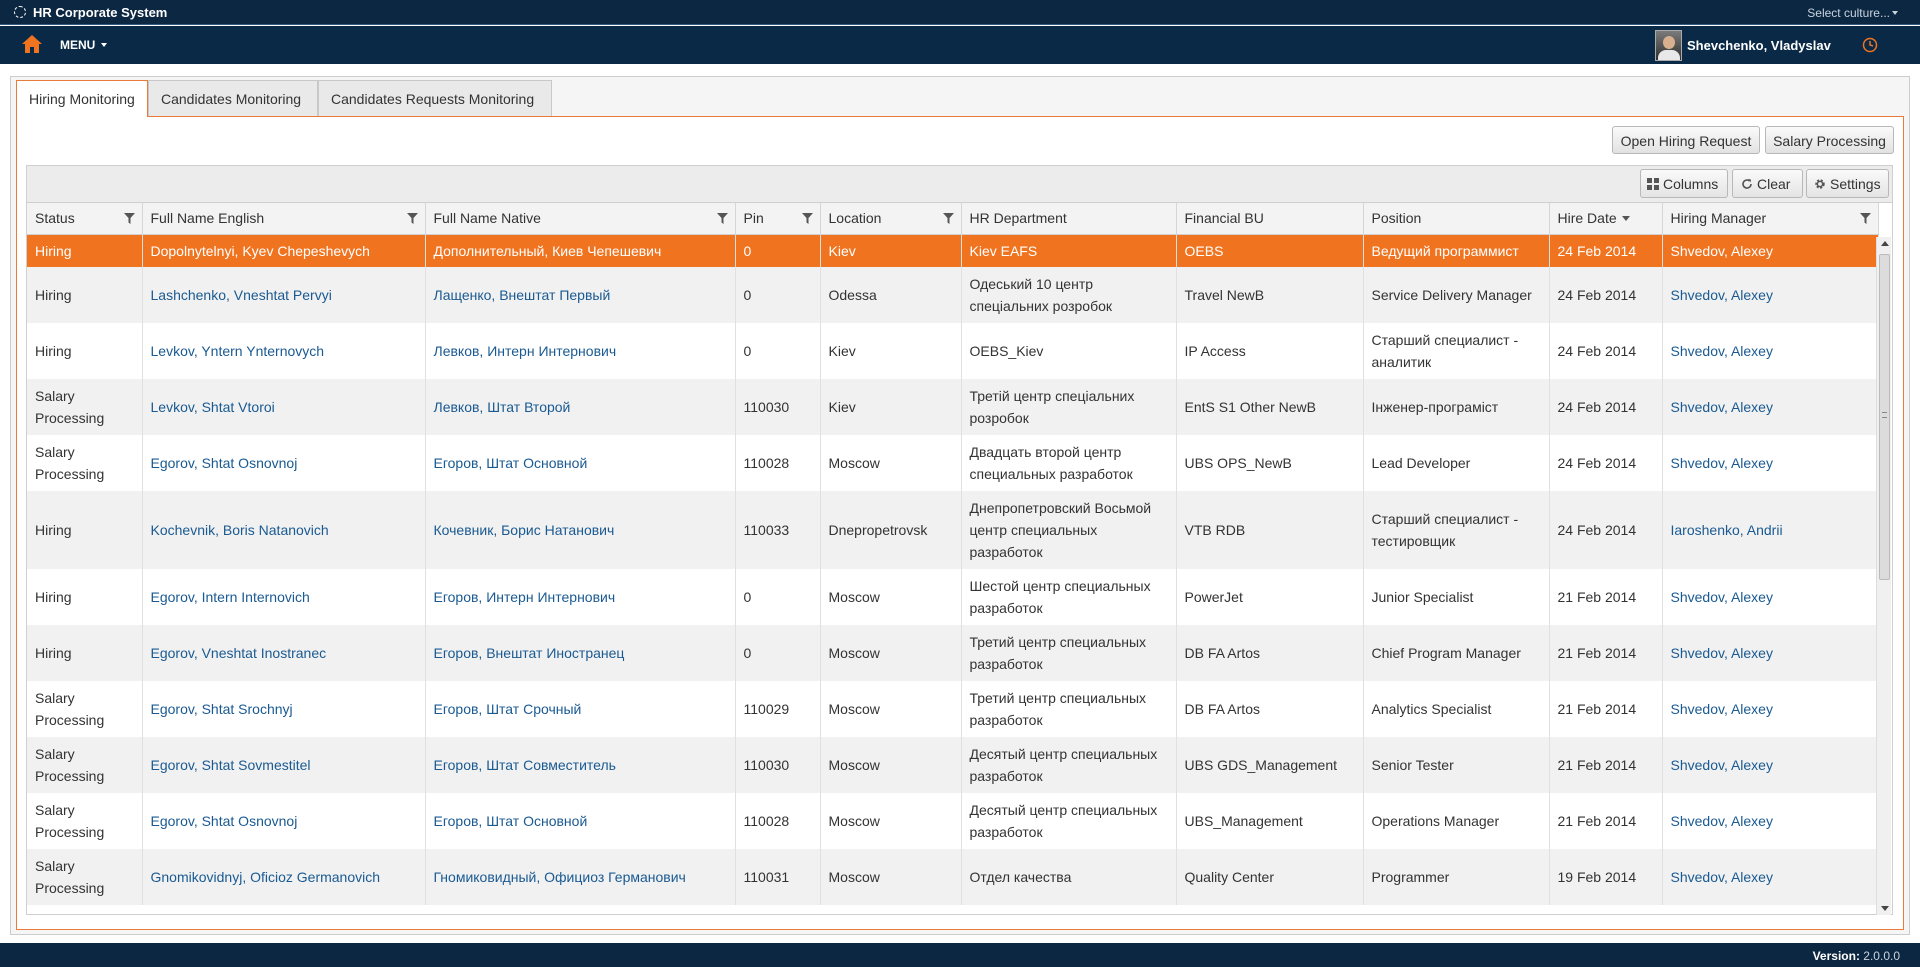 Image resolution: width=1920 pixels, height=967 pixels. Describe the element at coordinates (1870, 45) in the screenshot. I see `clock-icon` at that location.